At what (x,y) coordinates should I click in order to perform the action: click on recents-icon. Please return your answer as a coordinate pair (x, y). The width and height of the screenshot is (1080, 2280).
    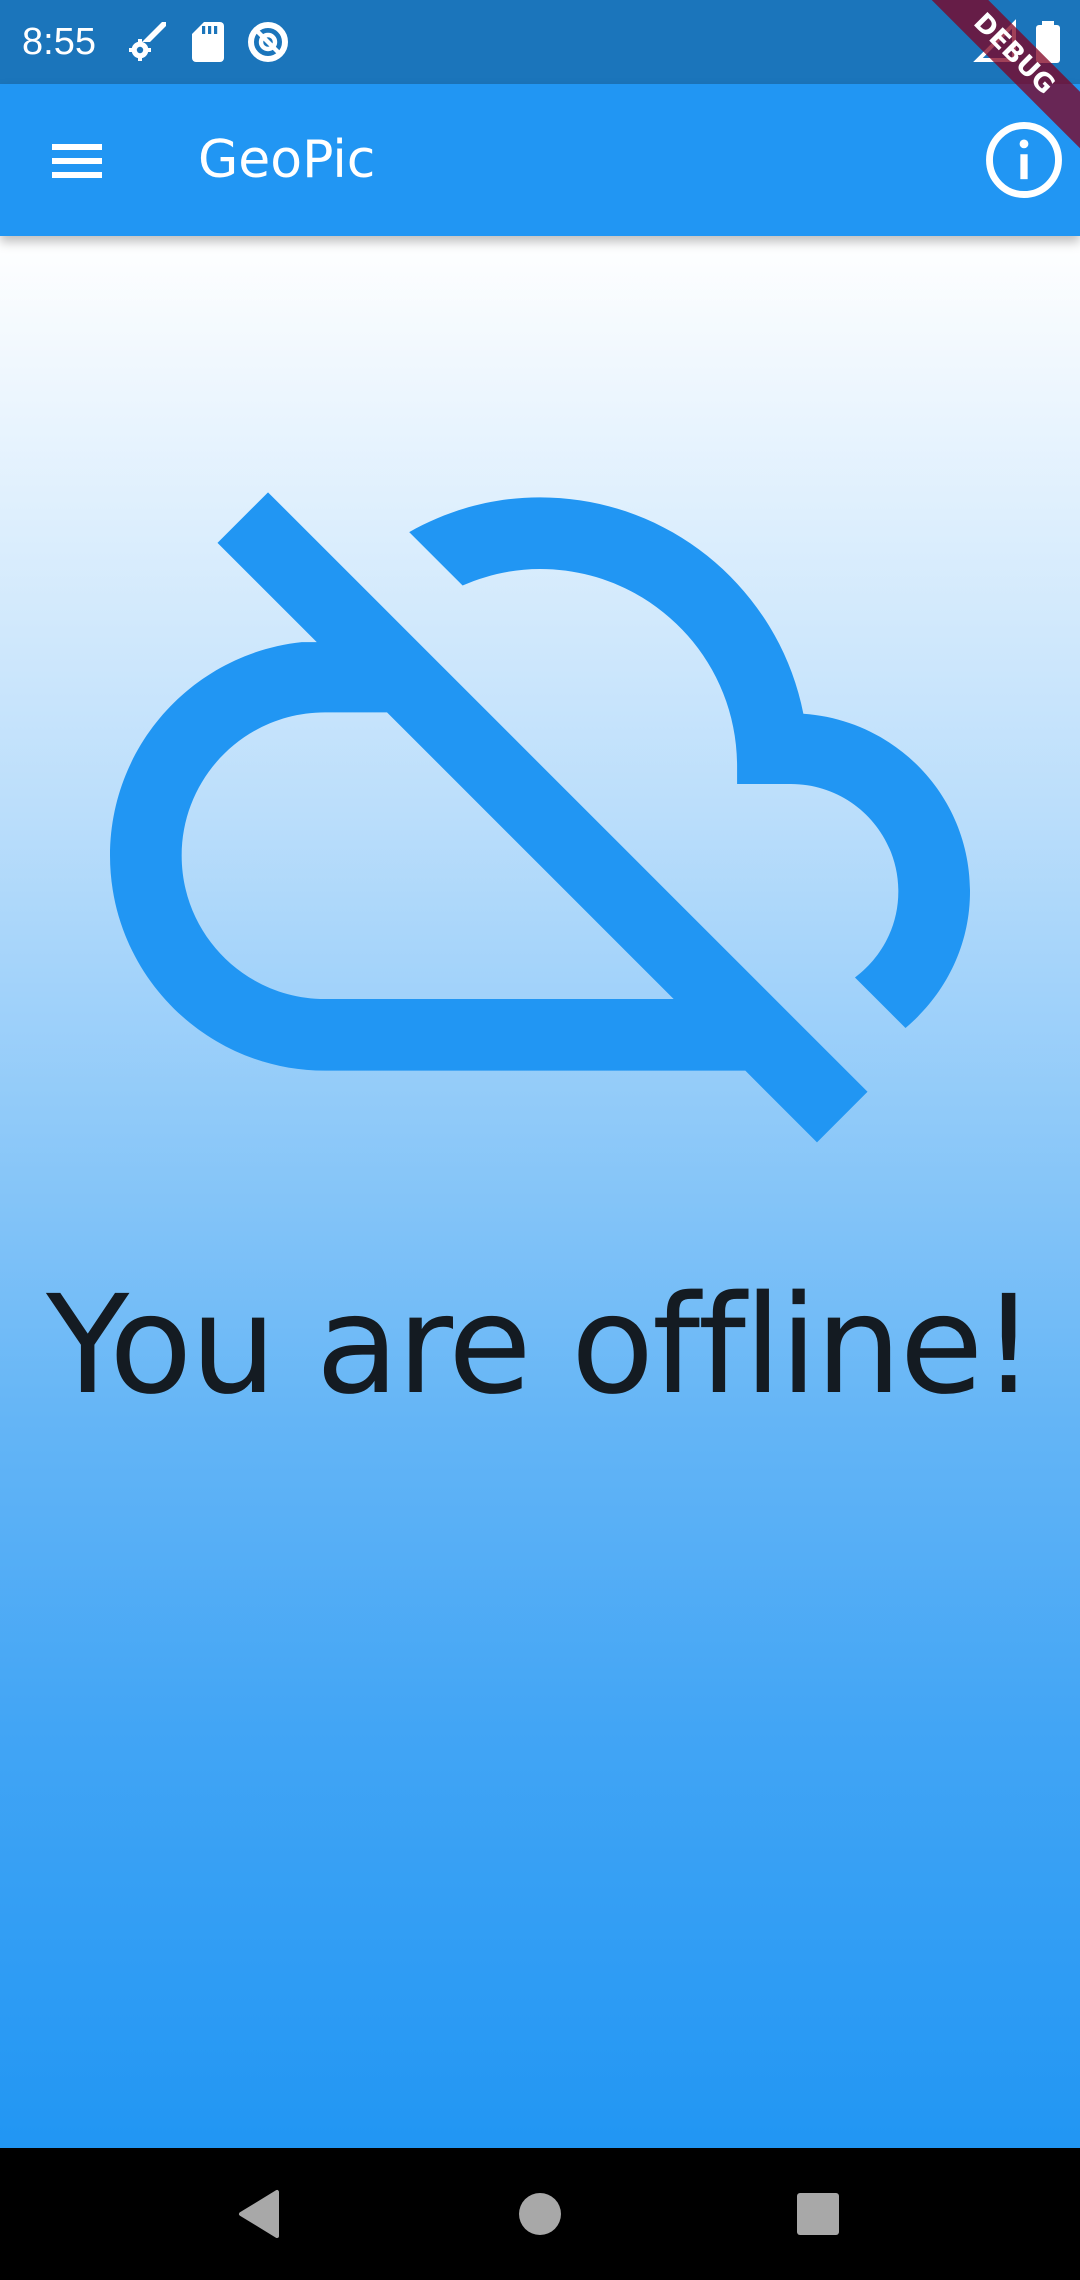
    Looking at the image, I should click on (818, 2214).